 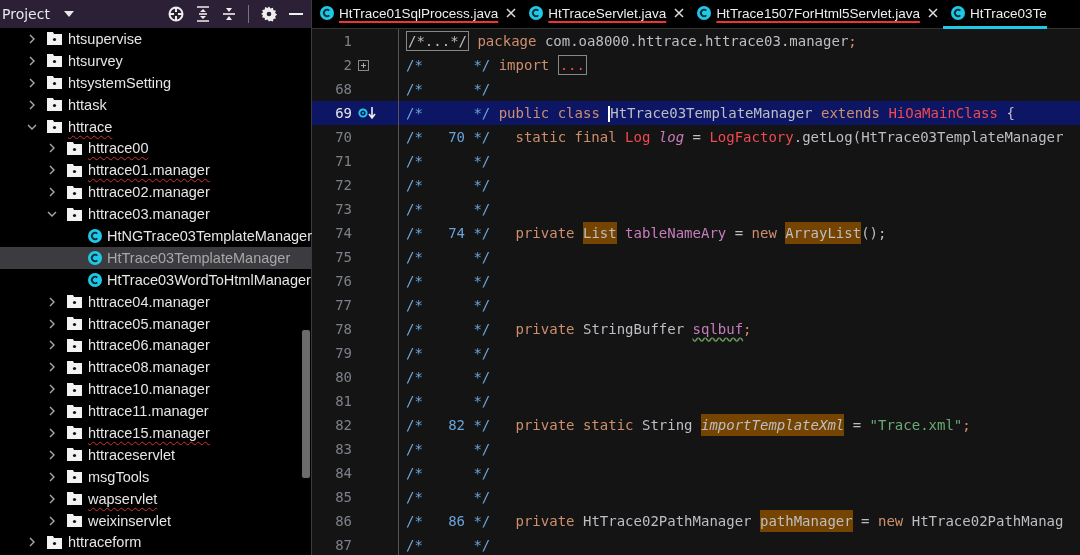 I want to click on folder-item: httrace05.manager, so click(x=155, y=323).